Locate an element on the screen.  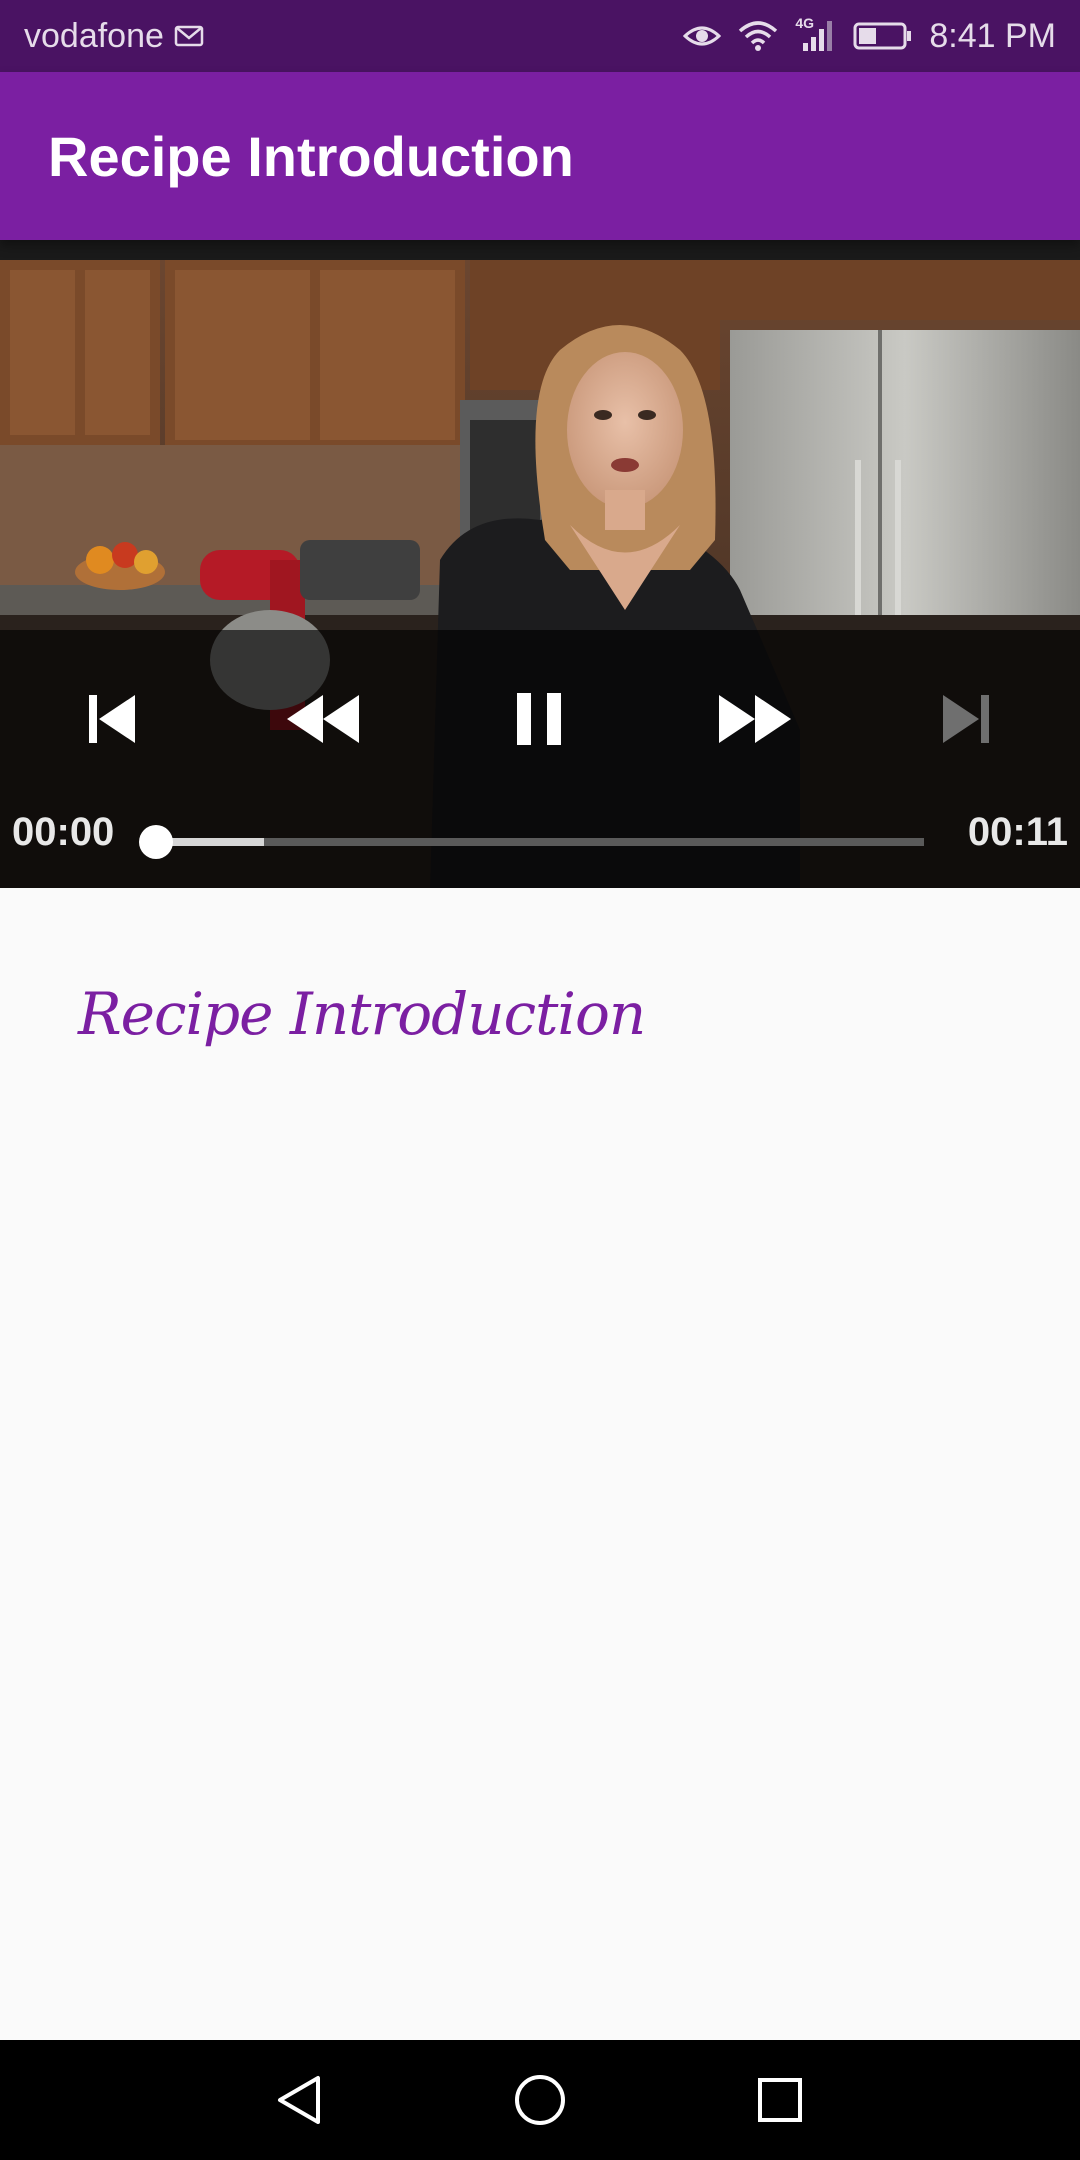
eye-icon is located at coordinates (702, 36).